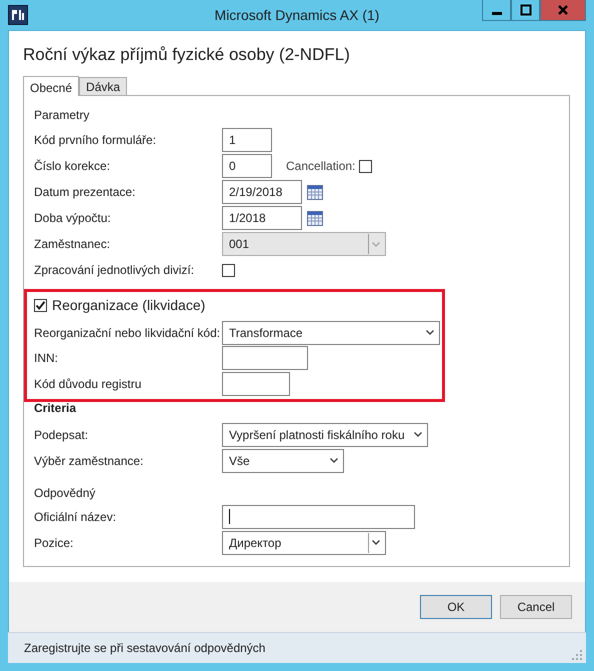 This screenshot has height=671, width=594. What do you see at coordinates (96, 140) in the screenshot?
I see `field-label: Kód prvního formuláře:` at bounding box center [96, 140].